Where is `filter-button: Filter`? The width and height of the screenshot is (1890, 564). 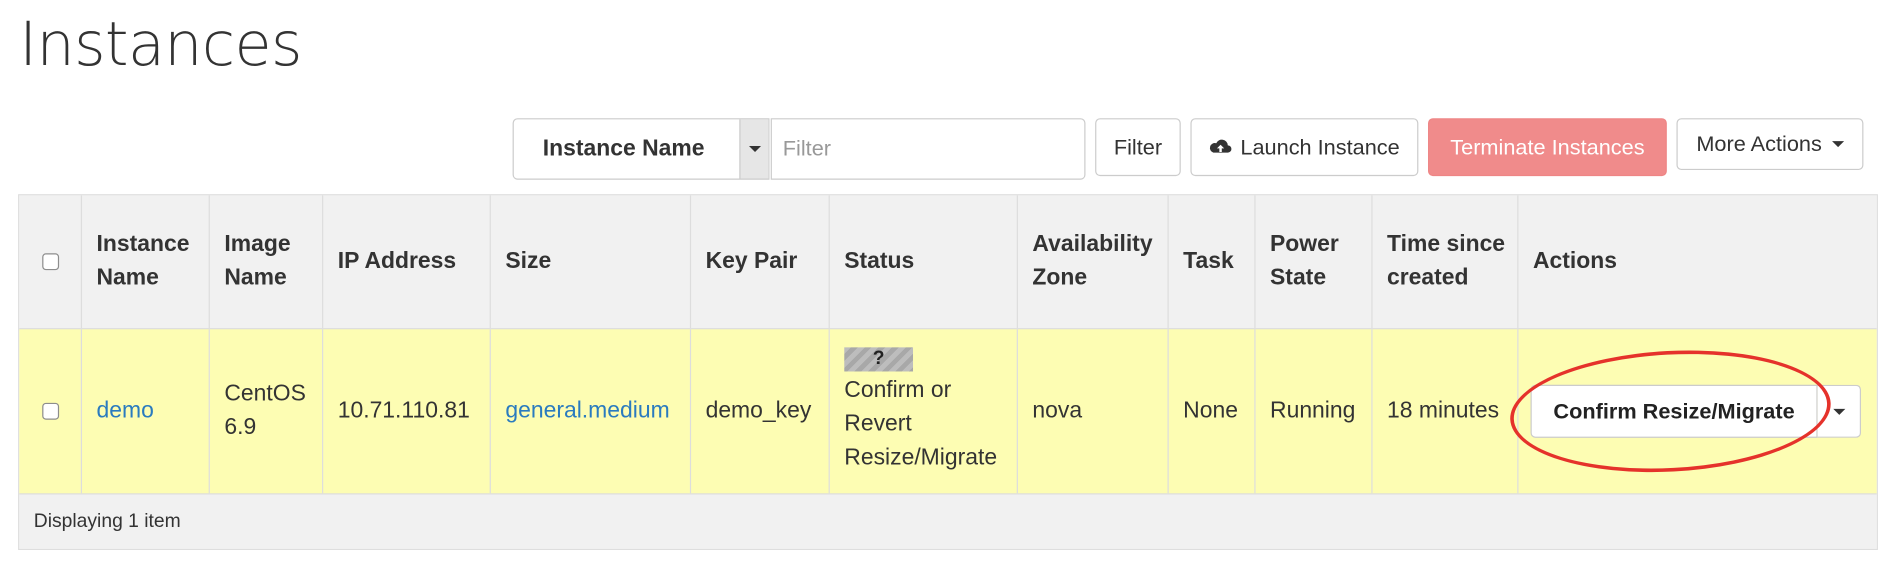 filter-button: Filter is located at coordinates (1138, 147).